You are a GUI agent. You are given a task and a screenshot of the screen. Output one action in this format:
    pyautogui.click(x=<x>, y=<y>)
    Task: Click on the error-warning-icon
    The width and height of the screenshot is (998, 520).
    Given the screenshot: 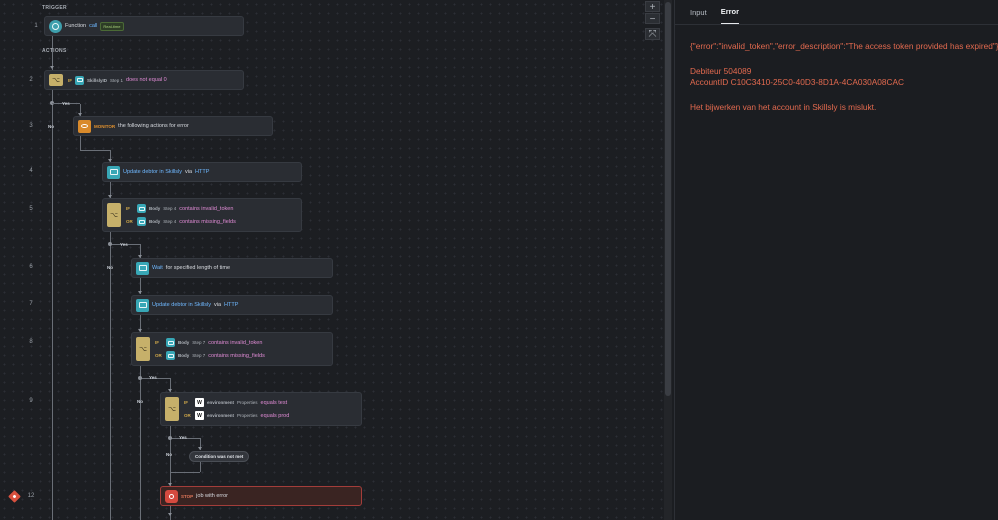 What is the action you would take?
    pyautogui.click(x=14, y=496)
    